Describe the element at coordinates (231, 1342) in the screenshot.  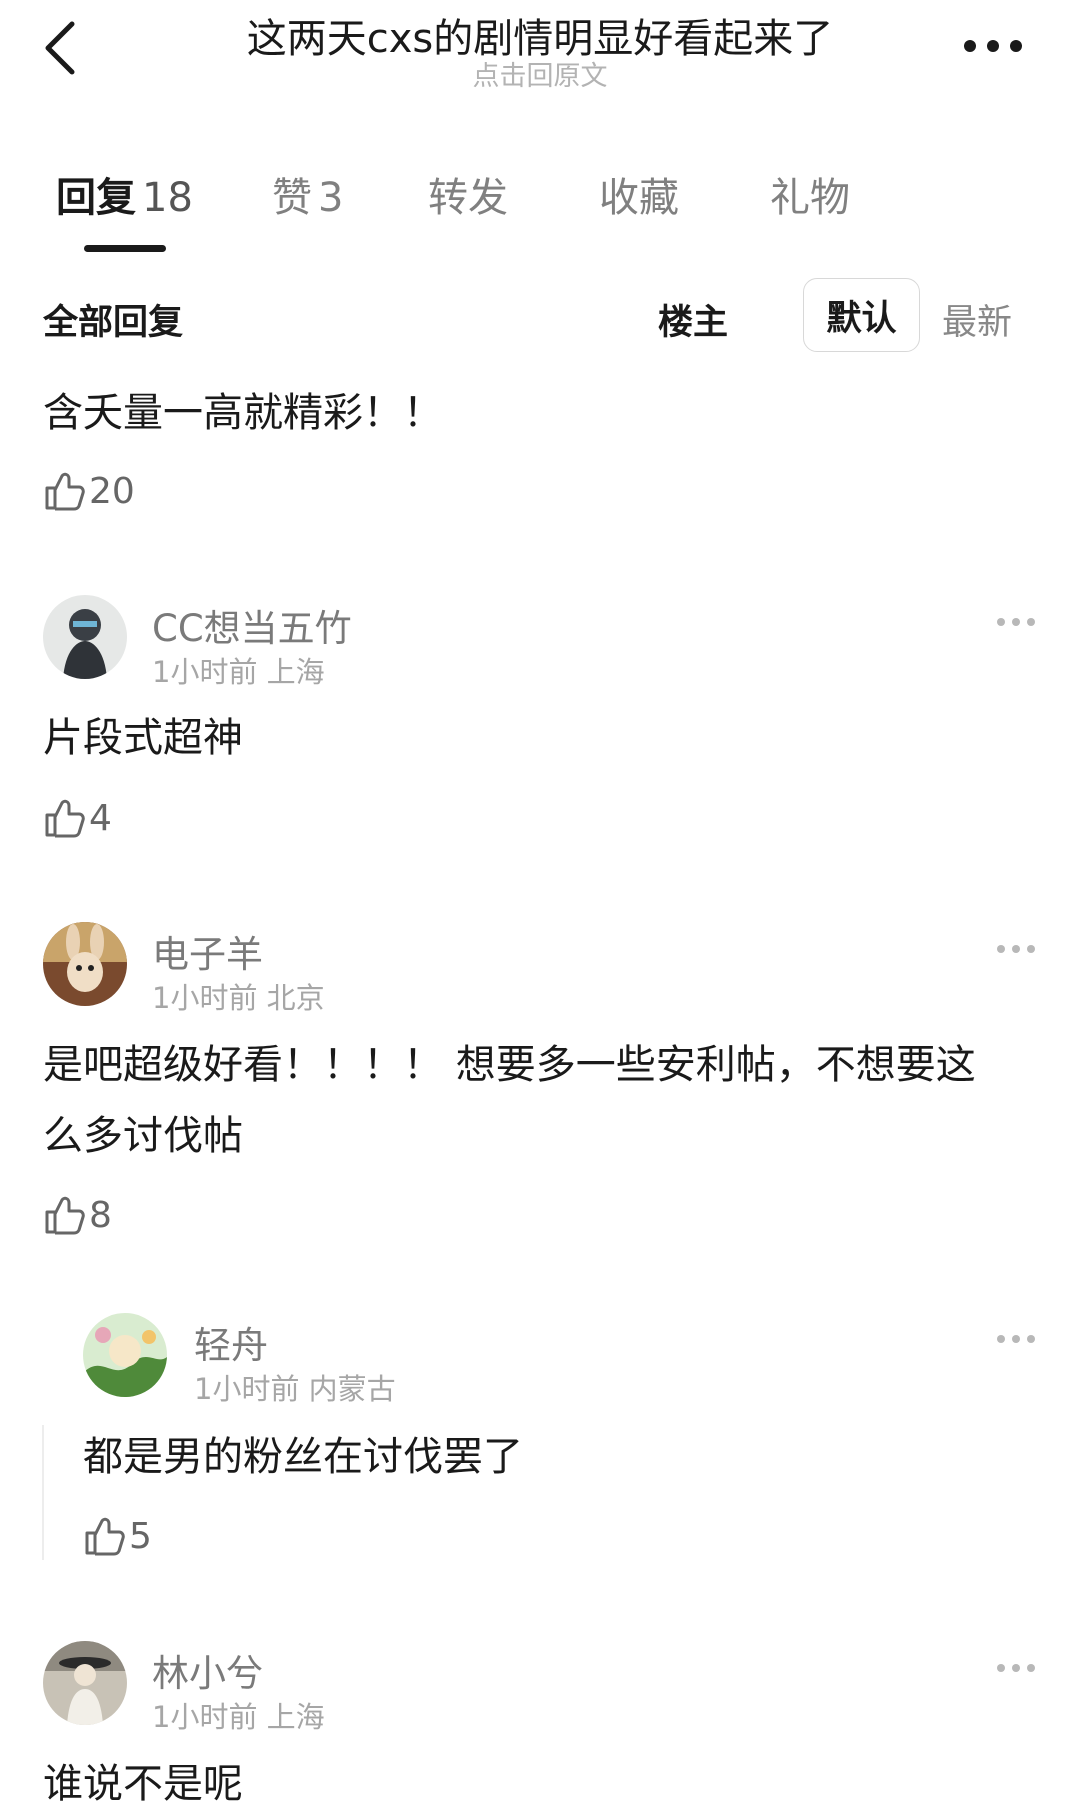
I see `username: 轻舟` at that location.